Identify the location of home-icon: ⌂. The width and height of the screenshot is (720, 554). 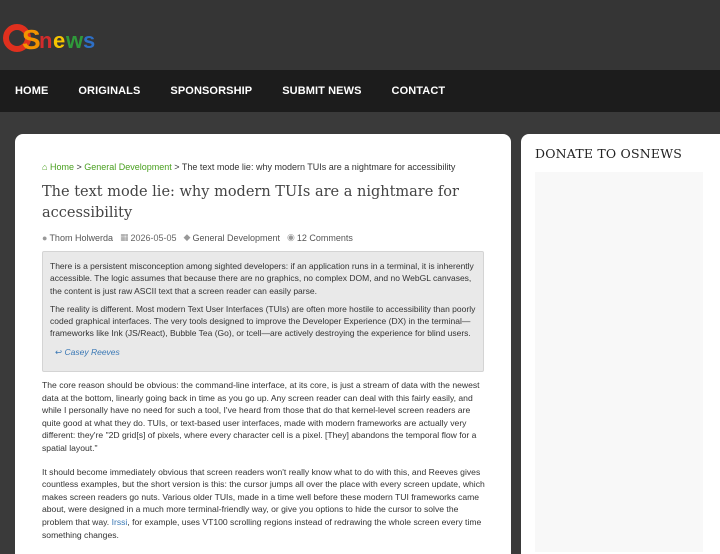
(45, 167).